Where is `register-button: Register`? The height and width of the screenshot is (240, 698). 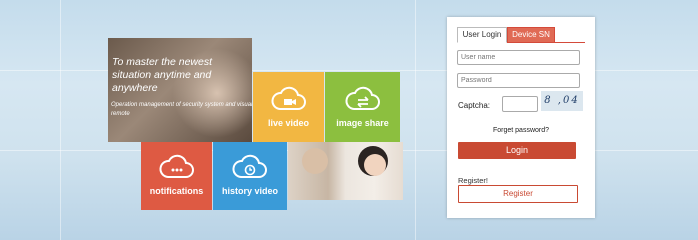 register-button: Register is located at coordinates (518, 194).